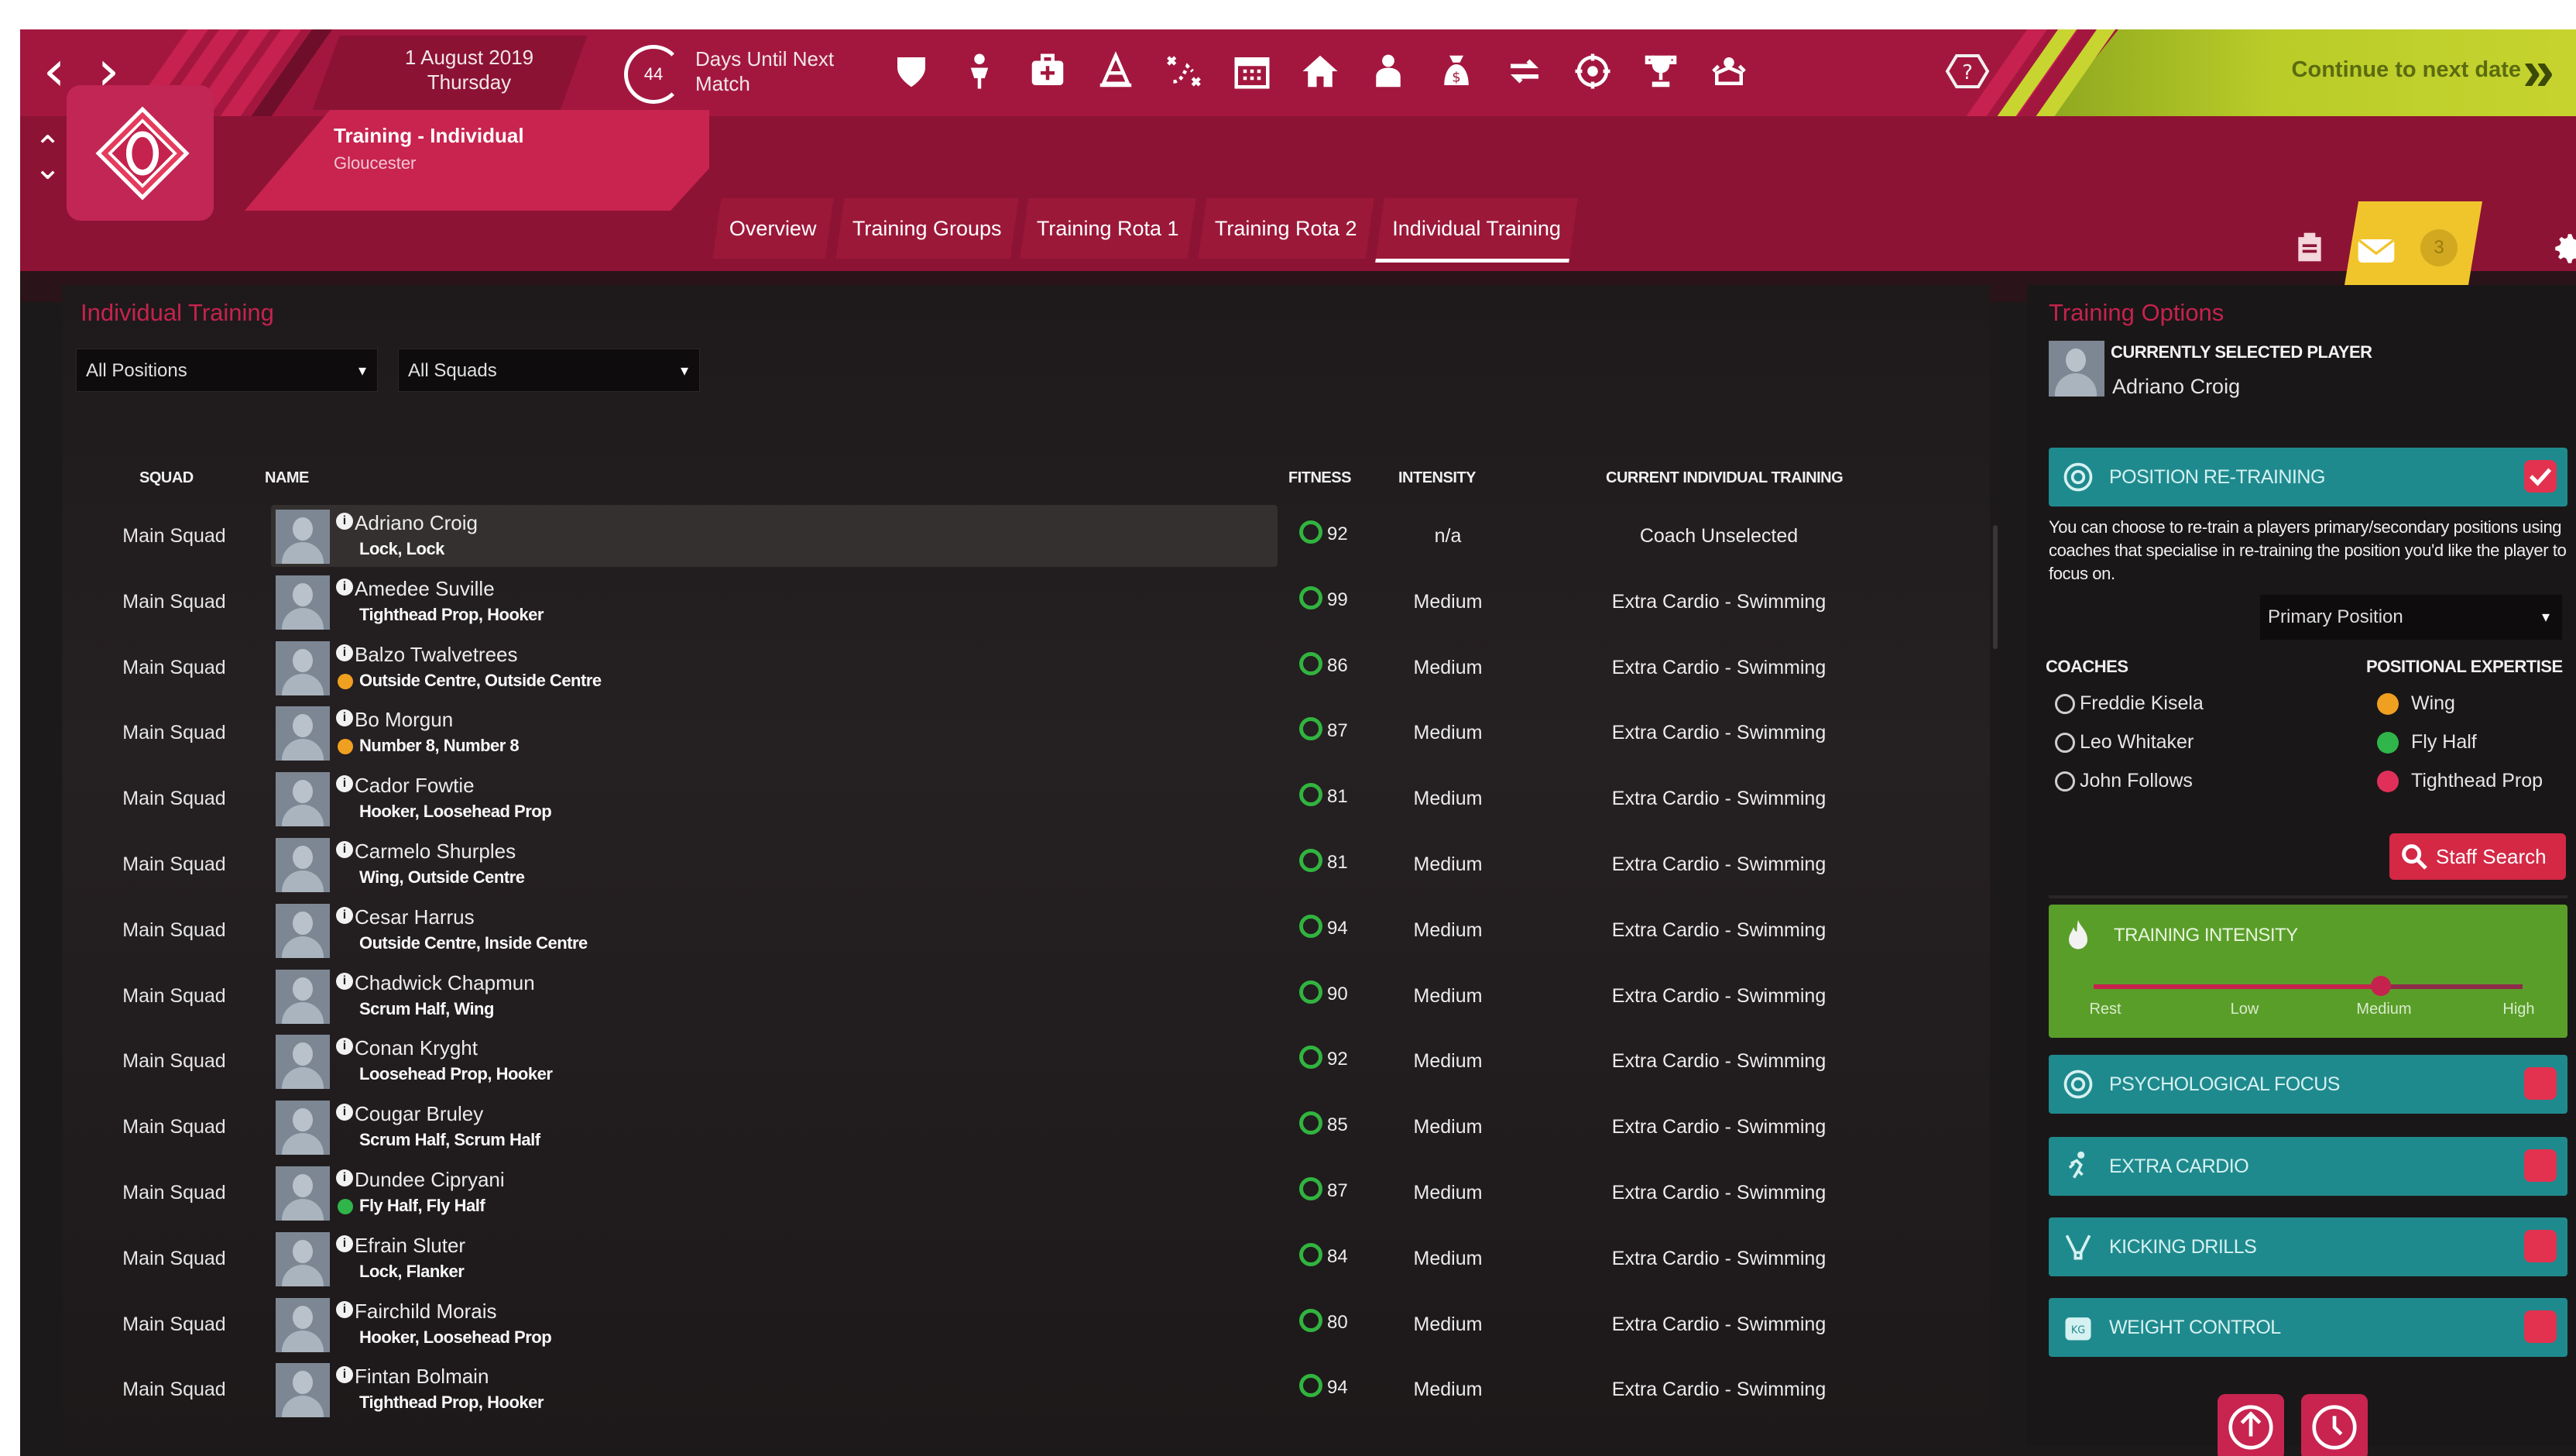  What do you see at coordinates (303, 1193) in the screenshot?
I see `avatar` at bounding box center [303, 1193].